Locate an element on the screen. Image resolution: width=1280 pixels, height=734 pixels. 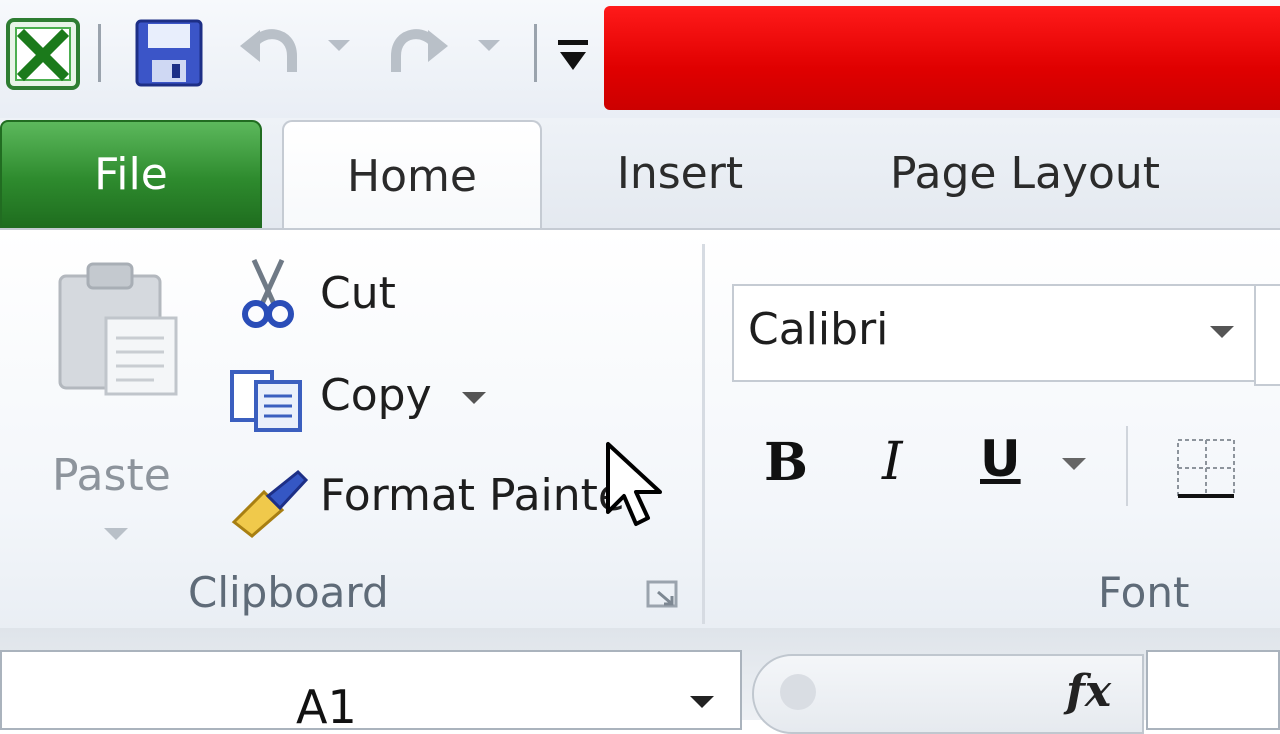
underline-label: U is located at coordinates (1000, 459).